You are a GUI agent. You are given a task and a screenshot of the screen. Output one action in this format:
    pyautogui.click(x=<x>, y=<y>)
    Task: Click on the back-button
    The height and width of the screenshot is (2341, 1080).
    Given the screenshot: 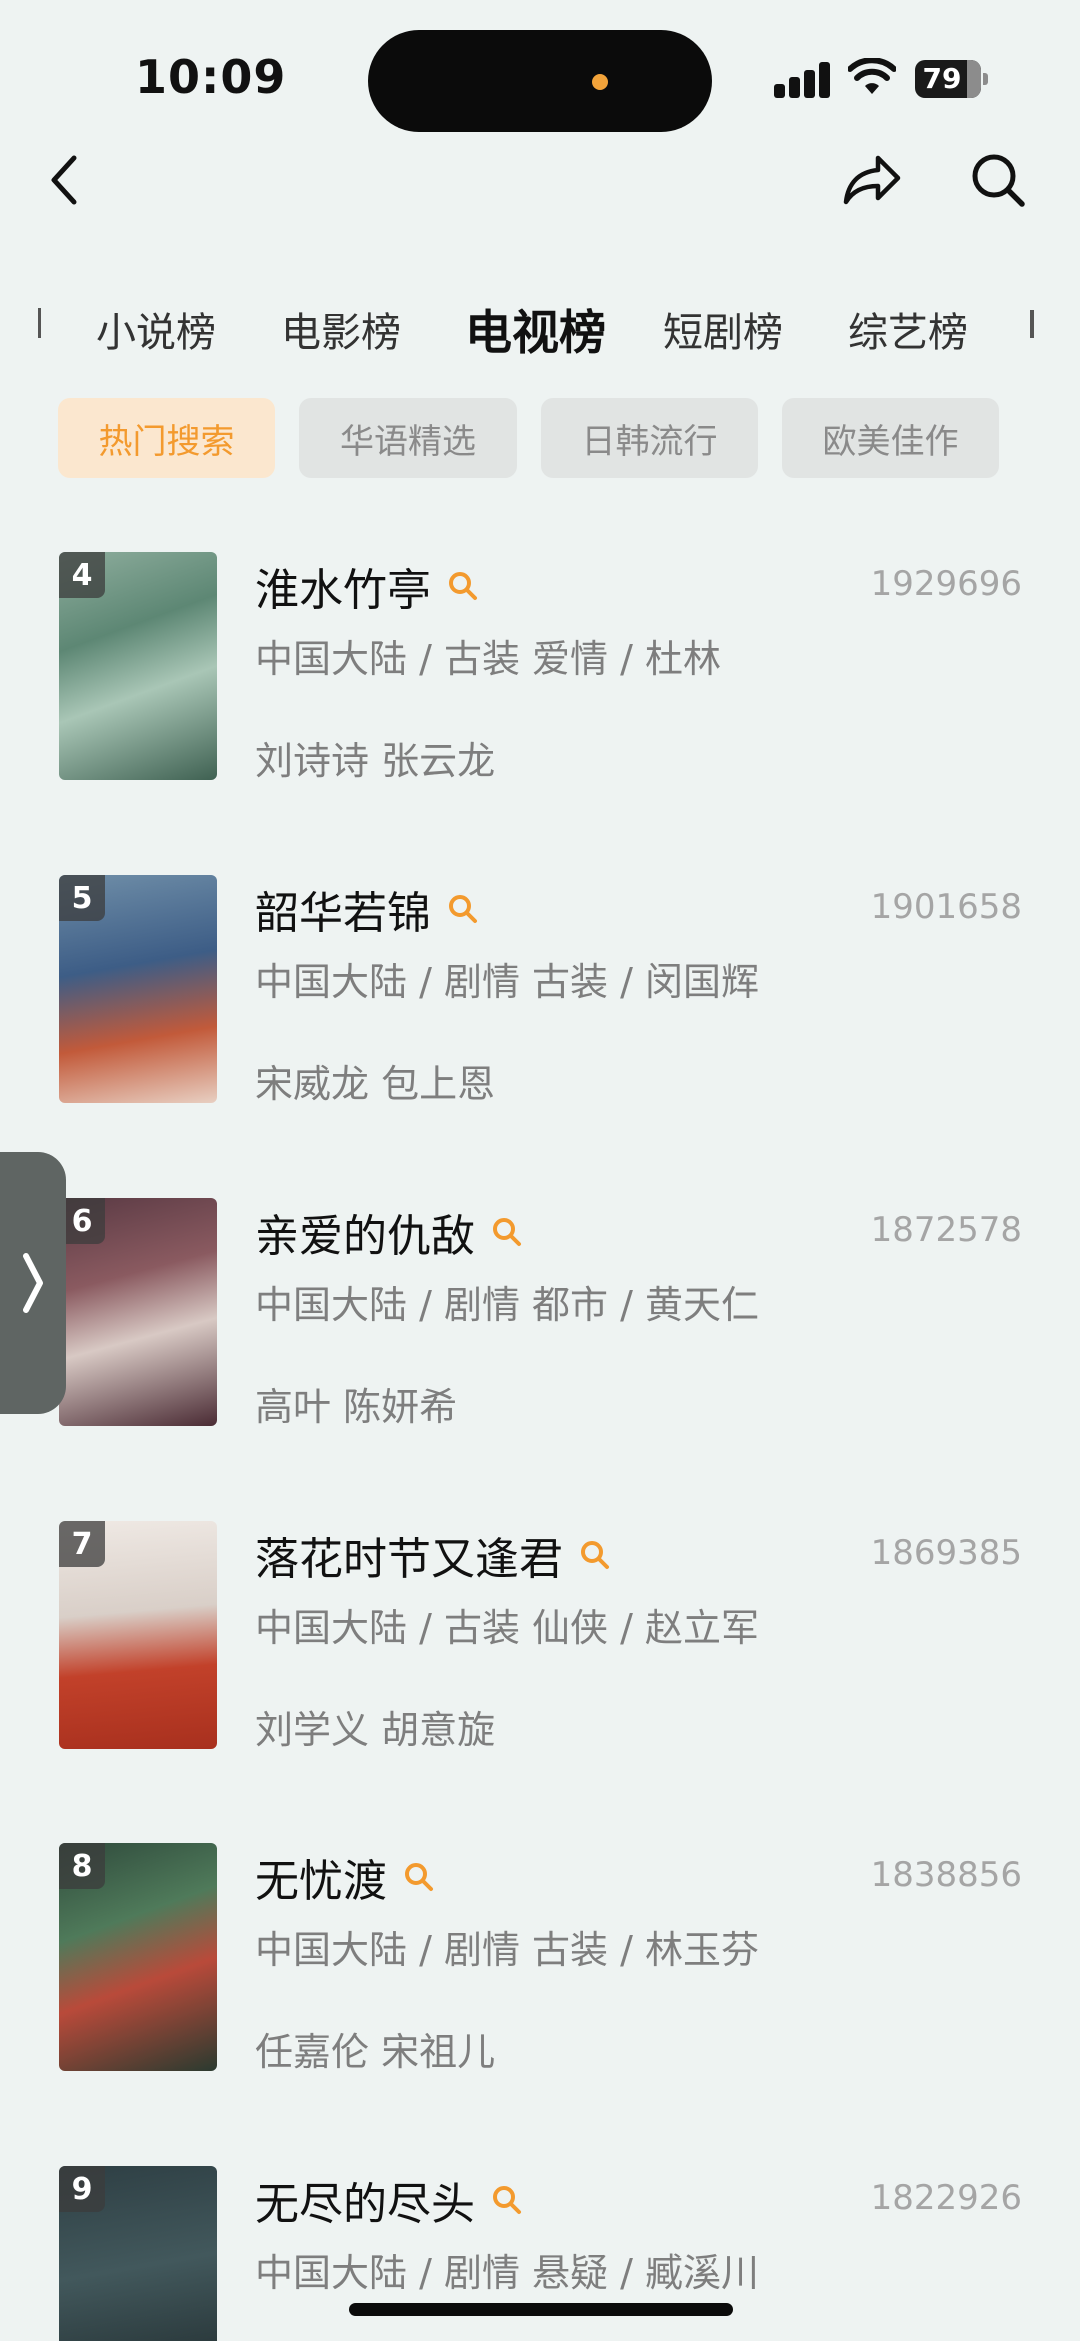 What is the action you would take?
    pyautogui.click(x=64, y=180)
    